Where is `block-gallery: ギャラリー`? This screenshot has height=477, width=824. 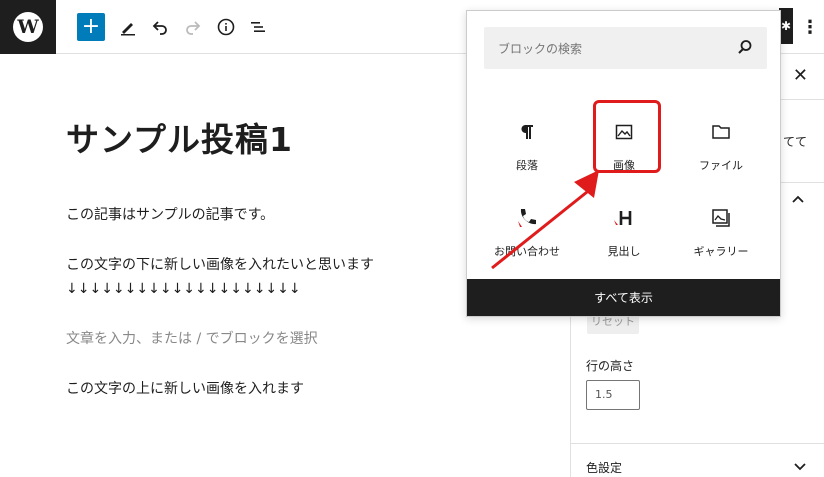 block-gallery: ギャラリー is located at coordinates (721, 229).